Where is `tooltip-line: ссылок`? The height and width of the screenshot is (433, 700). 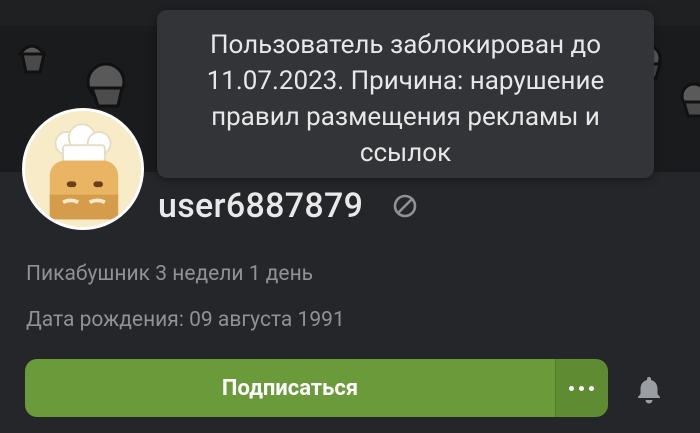 tooltip-line: ссылок is located at coordinates (405, 153).